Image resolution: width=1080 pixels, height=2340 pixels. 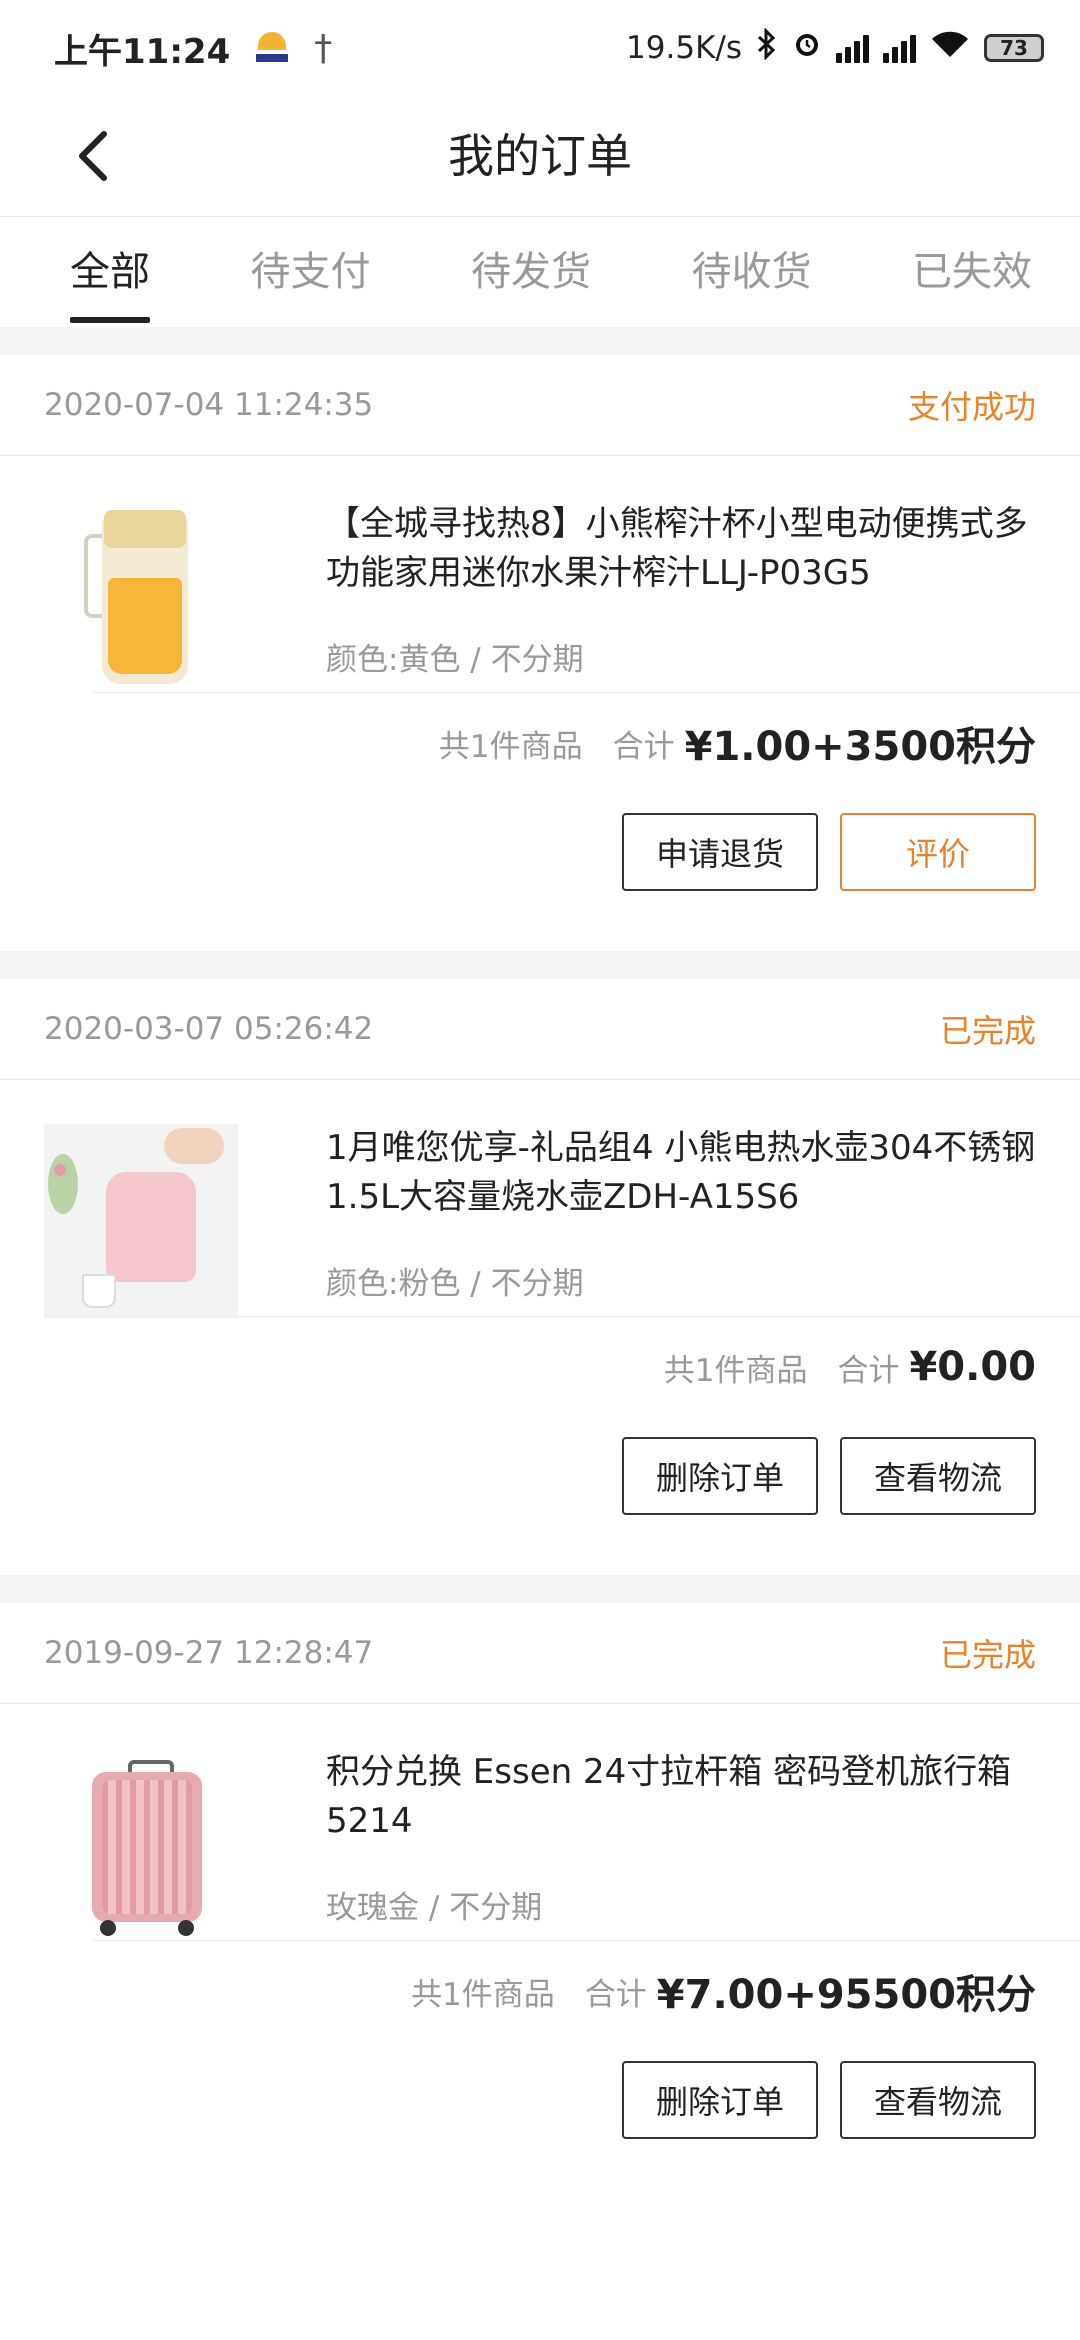 I want to click on status-time: 上午11:24, so click(x=142, y=51).